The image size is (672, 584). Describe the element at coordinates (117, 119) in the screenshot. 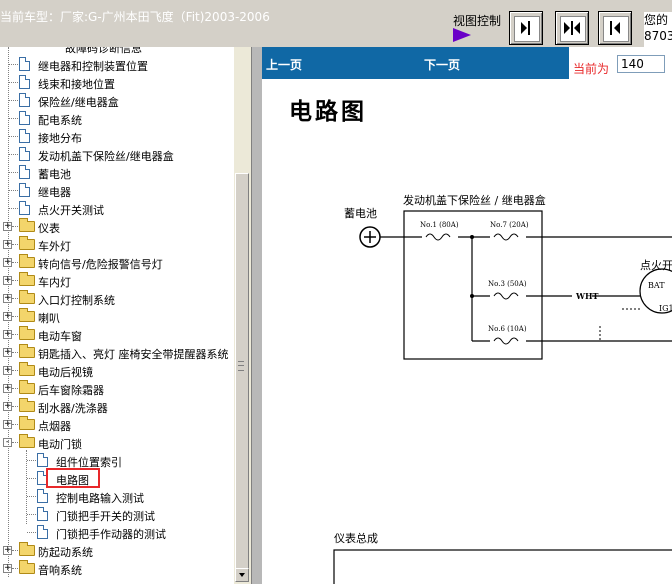

I see `tree-item: 配电系统` at that location.